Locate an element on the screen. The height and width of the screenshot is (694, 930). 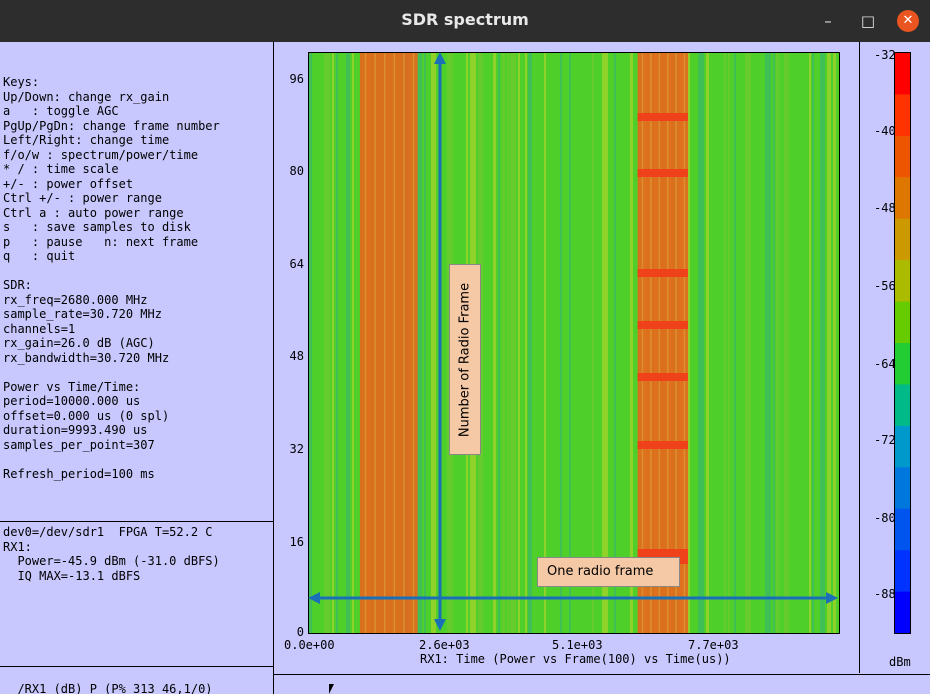
horizontal-arrowhead-right is located at coordinates (832, 598).